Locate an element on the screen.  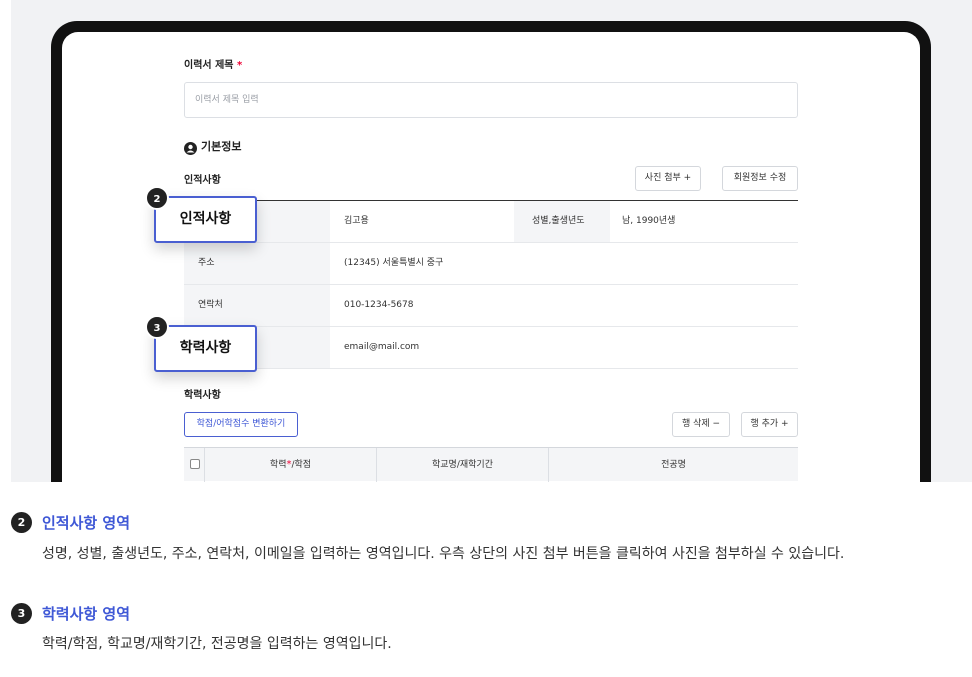
personal-row-name: 김고용 성별,출생년도 남, 1990년생 is located at coordinates (491, 222).